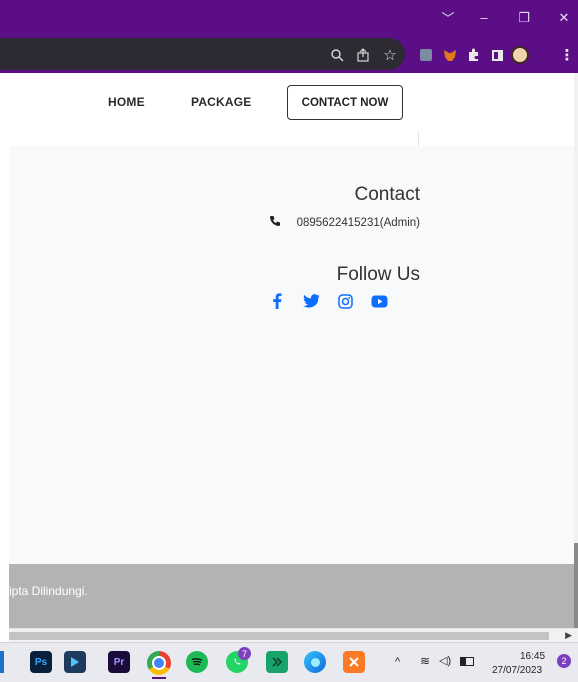 The height and width of the screenshot is (682, 578). What do you see at coordinates (448, 17) in the screenshot?
I see `tab-search-icon: ﹀` at bounding box center [448, 17].